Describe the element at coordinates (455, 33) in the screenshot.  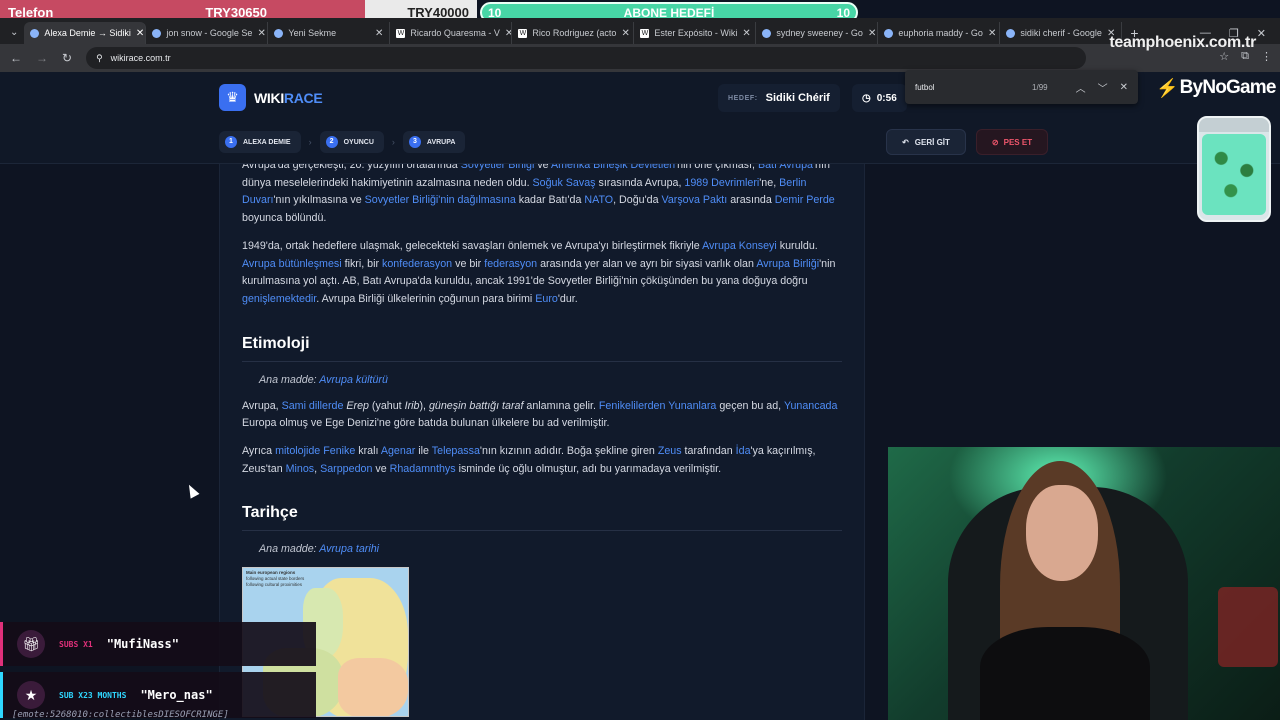
I see `tab-label: Ricardo Quaresma - V` at that location.